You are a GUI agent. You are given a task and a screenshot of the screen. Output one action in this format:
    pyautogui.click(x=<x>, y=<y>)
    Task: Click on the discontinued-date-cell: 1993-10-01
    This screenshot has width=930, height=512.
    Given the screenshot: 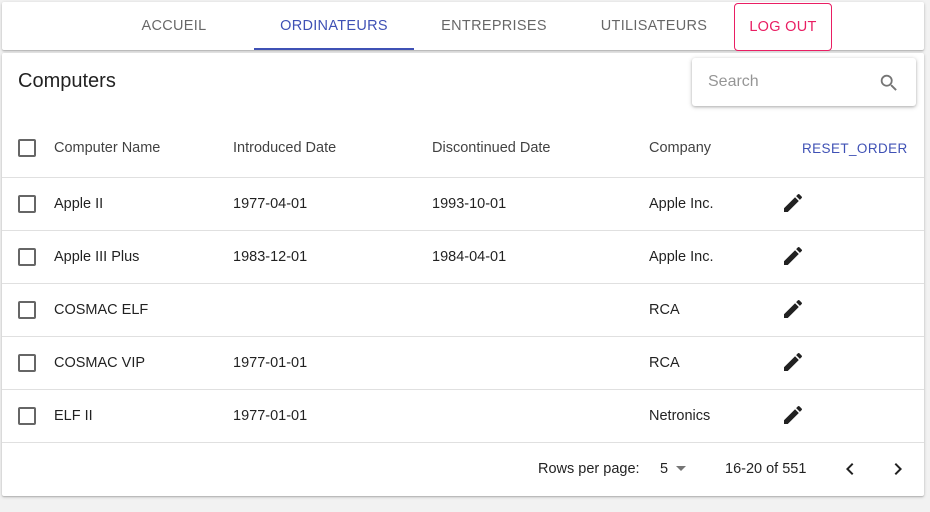 What is the action you would take?
    pyautogui.click(x=469, y=204)
    